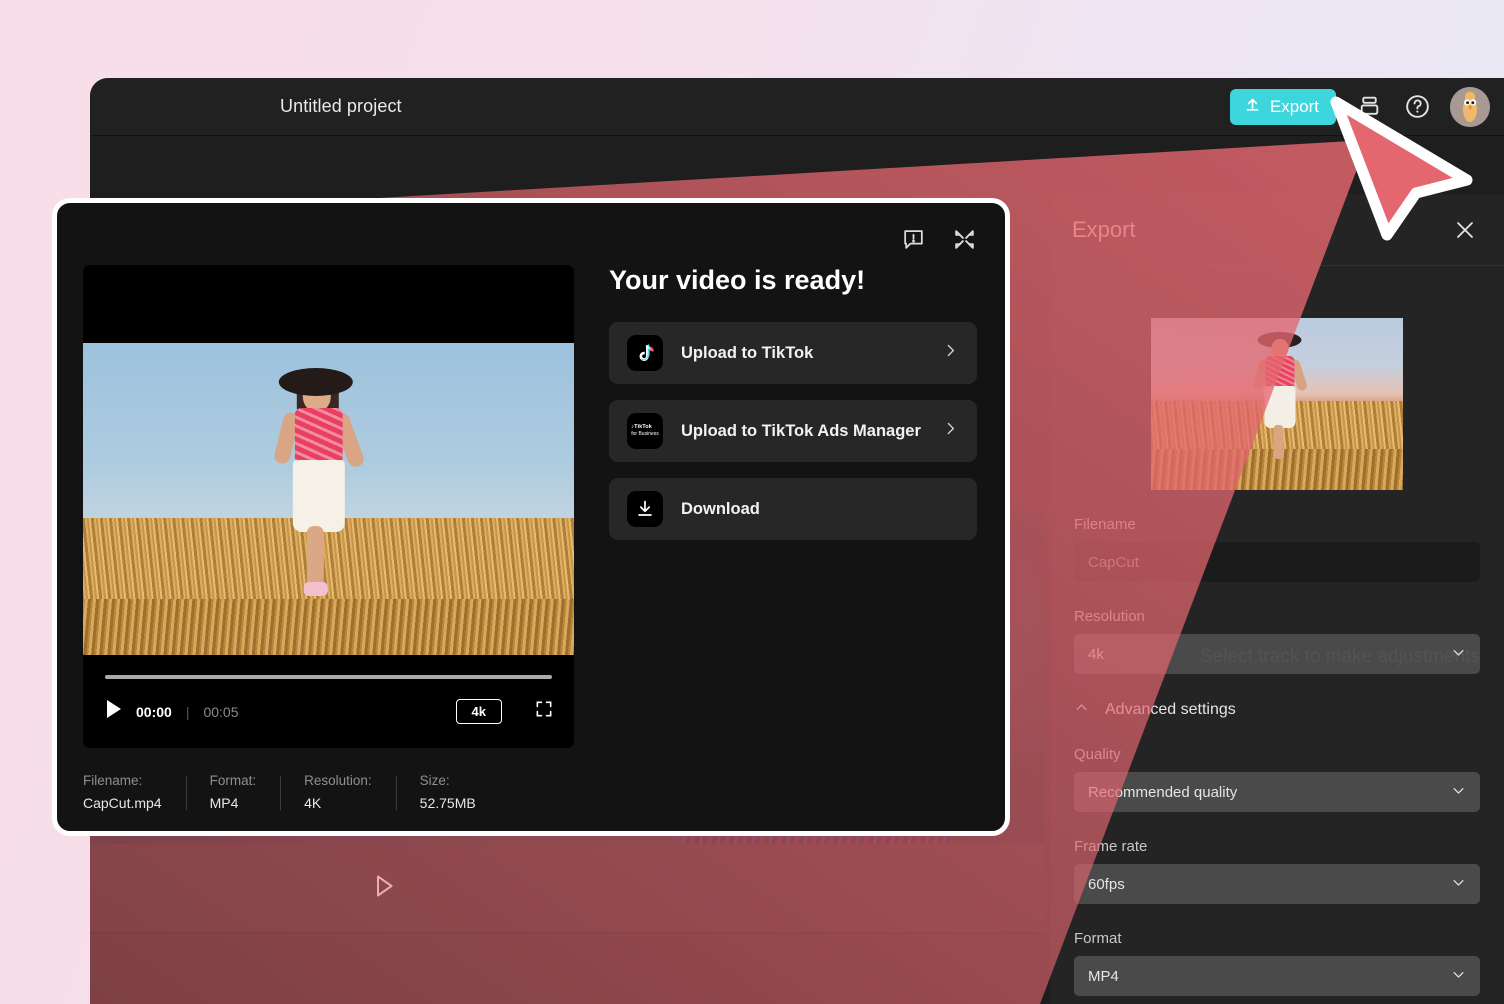  What do you see at coordinates (1163, 792) in the screenshot?
I see `quality-value: Recommended quality` at bounding box center [1163, 792].